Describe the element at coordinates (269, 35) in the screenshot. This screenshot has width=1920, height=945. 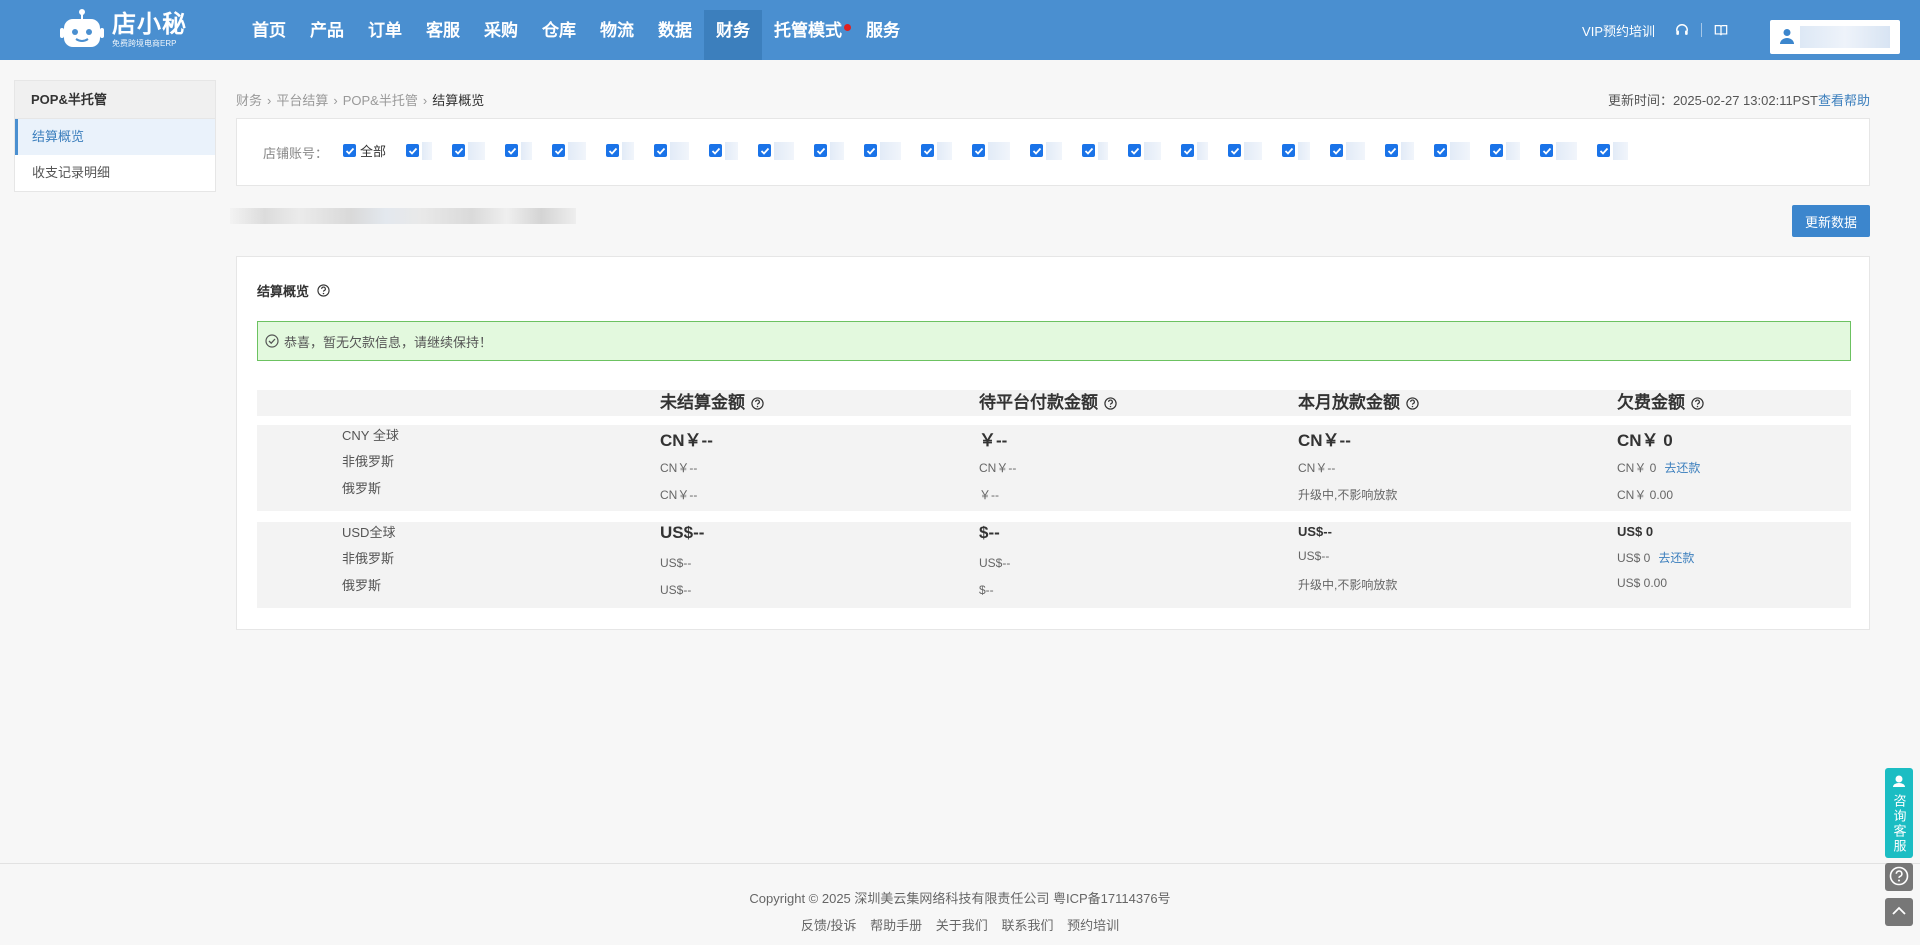
I see `nav-home: 首页` at that location.